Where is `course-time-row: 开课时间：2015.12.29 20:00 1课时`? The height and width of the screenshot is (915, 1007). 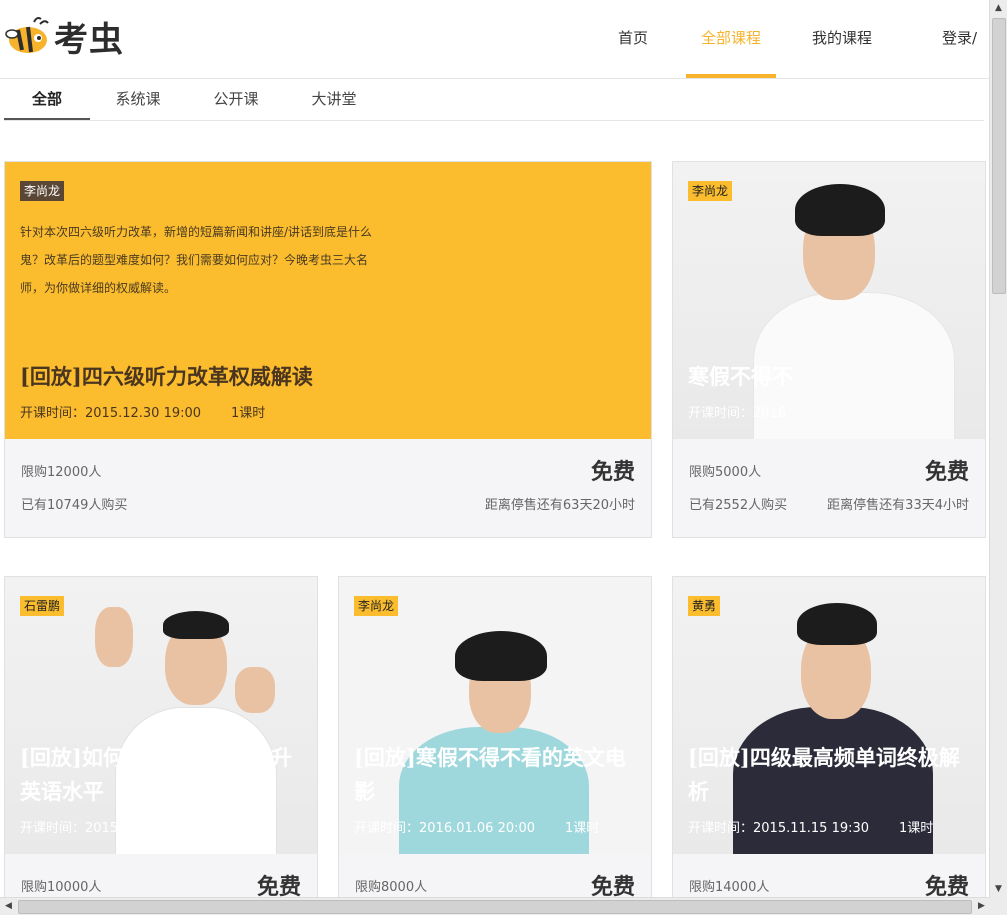
course-time-row: 开课时间：2015.12.29 20:00 1课时 is located at coordinates (142, 826).